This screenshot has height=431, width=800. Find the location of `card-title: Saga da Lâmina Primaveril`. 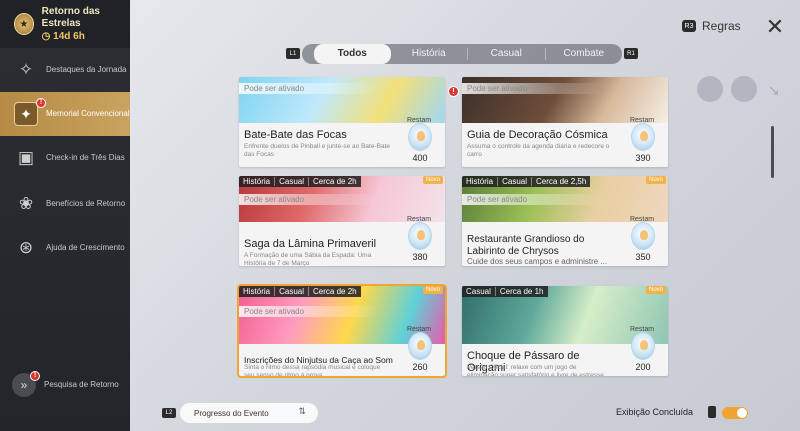

card-title: Saga da Lâmina Primaveril is located at coordinates (310, 244).